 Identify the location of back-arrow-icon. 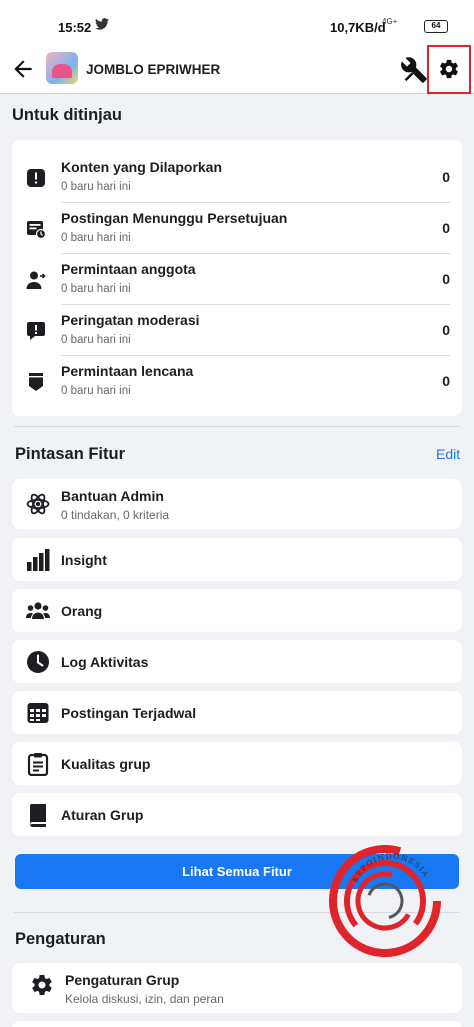
(23, 69).